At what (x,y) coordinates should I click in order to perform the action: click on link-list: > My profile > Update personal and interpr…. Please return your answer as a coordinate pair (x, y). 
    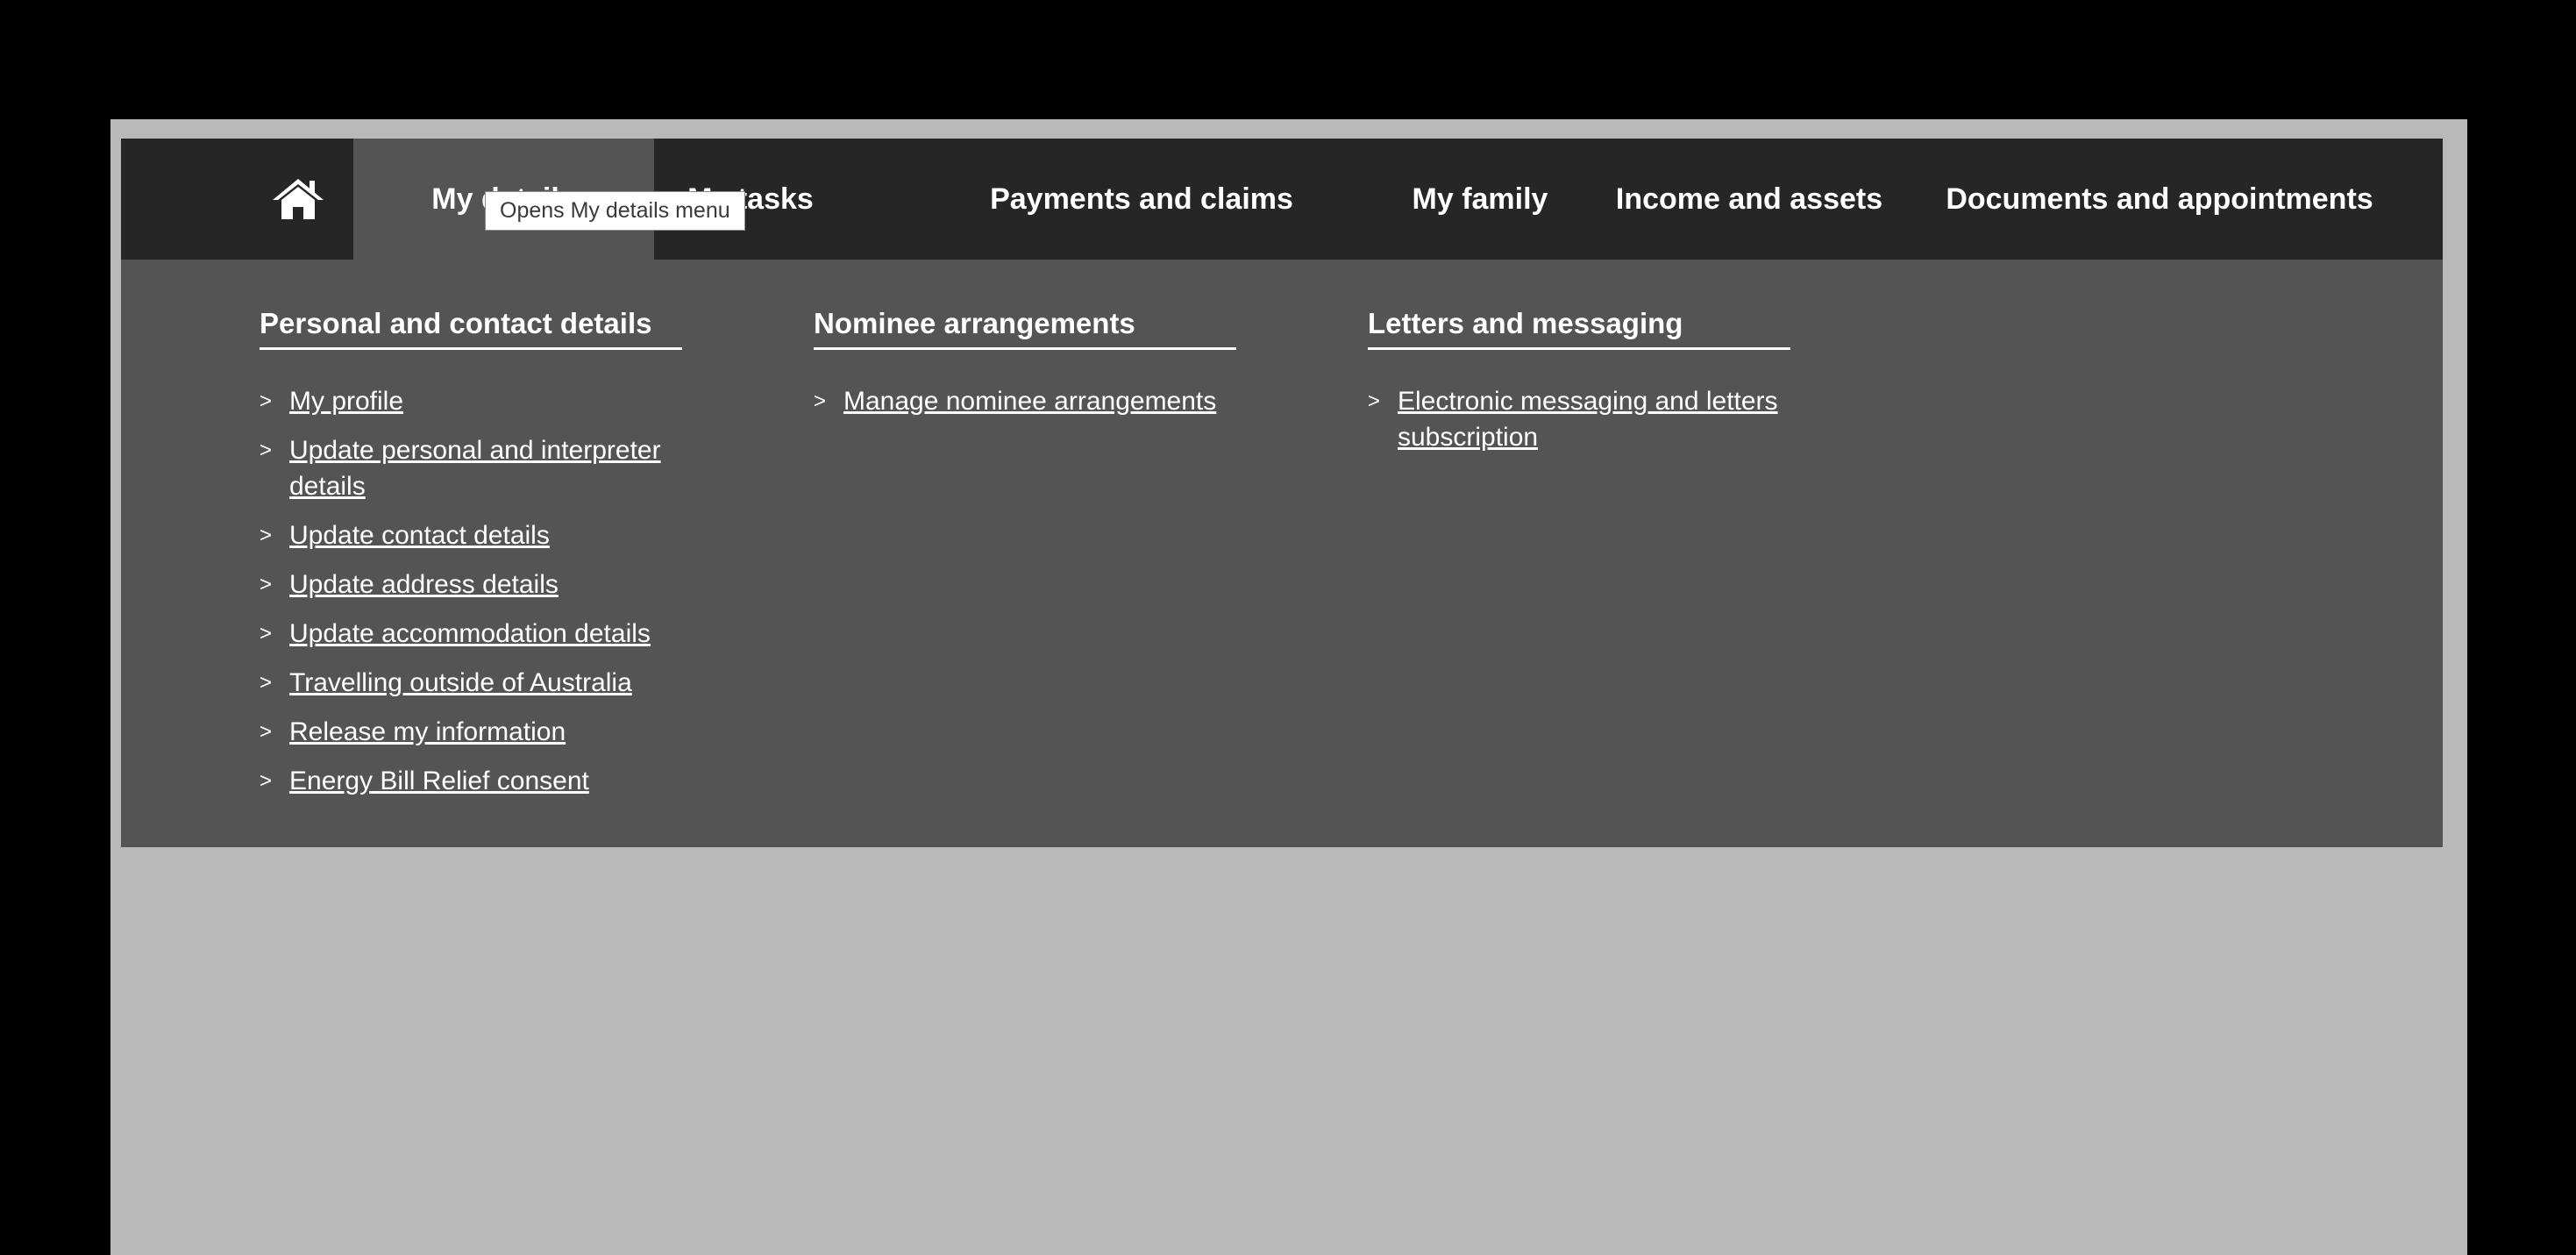
    Looking at the image, I should click on (471, 591).